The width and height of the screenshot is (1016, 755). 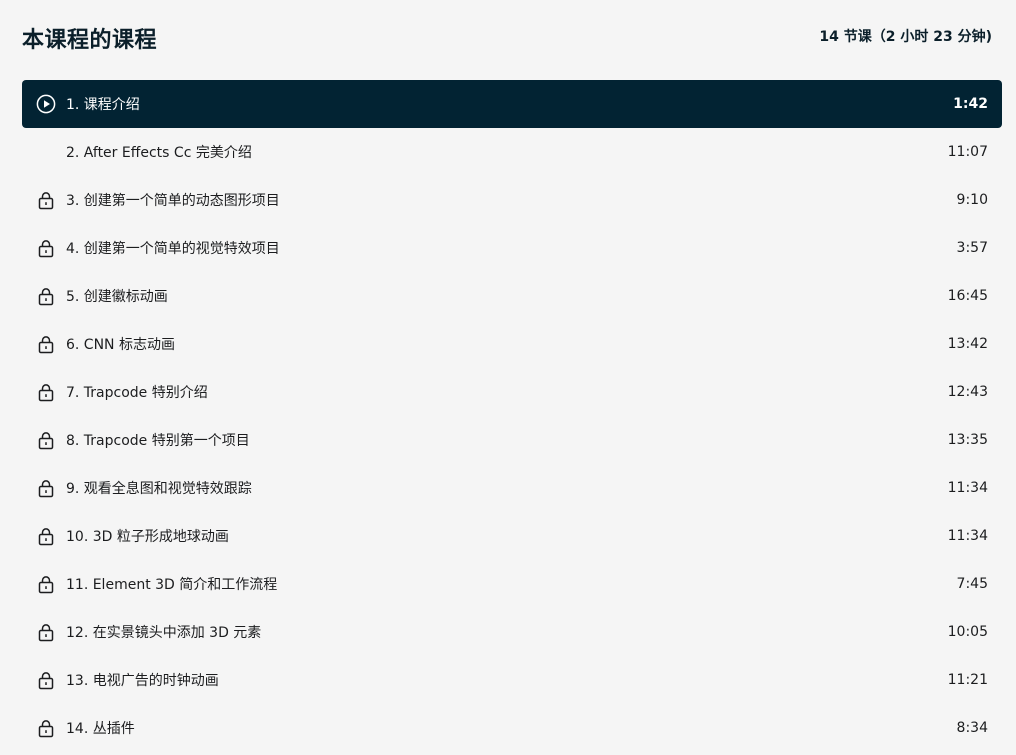 I want to click on lesson-duration: 11:21, so click(x=967, y=680).